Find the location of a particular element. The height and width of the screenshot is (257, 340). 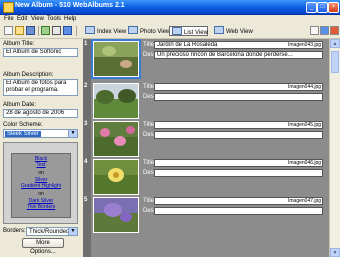

list-view-label: List View is located at coordinates (196, 33).